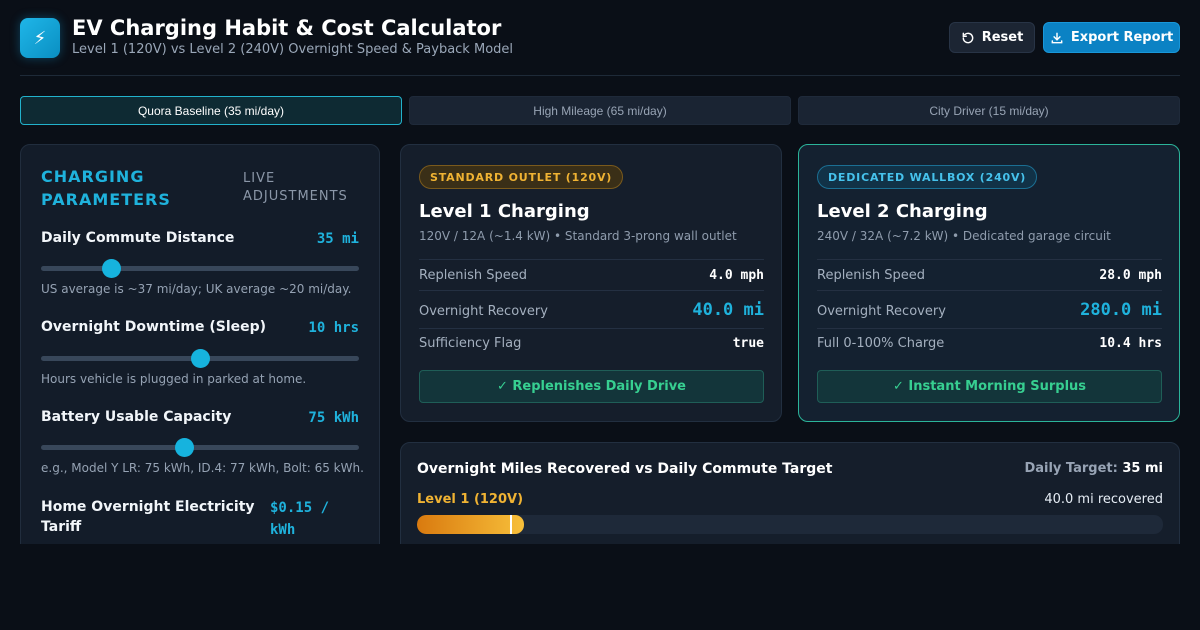  I want to click on row-value: true, so click(748, 343).